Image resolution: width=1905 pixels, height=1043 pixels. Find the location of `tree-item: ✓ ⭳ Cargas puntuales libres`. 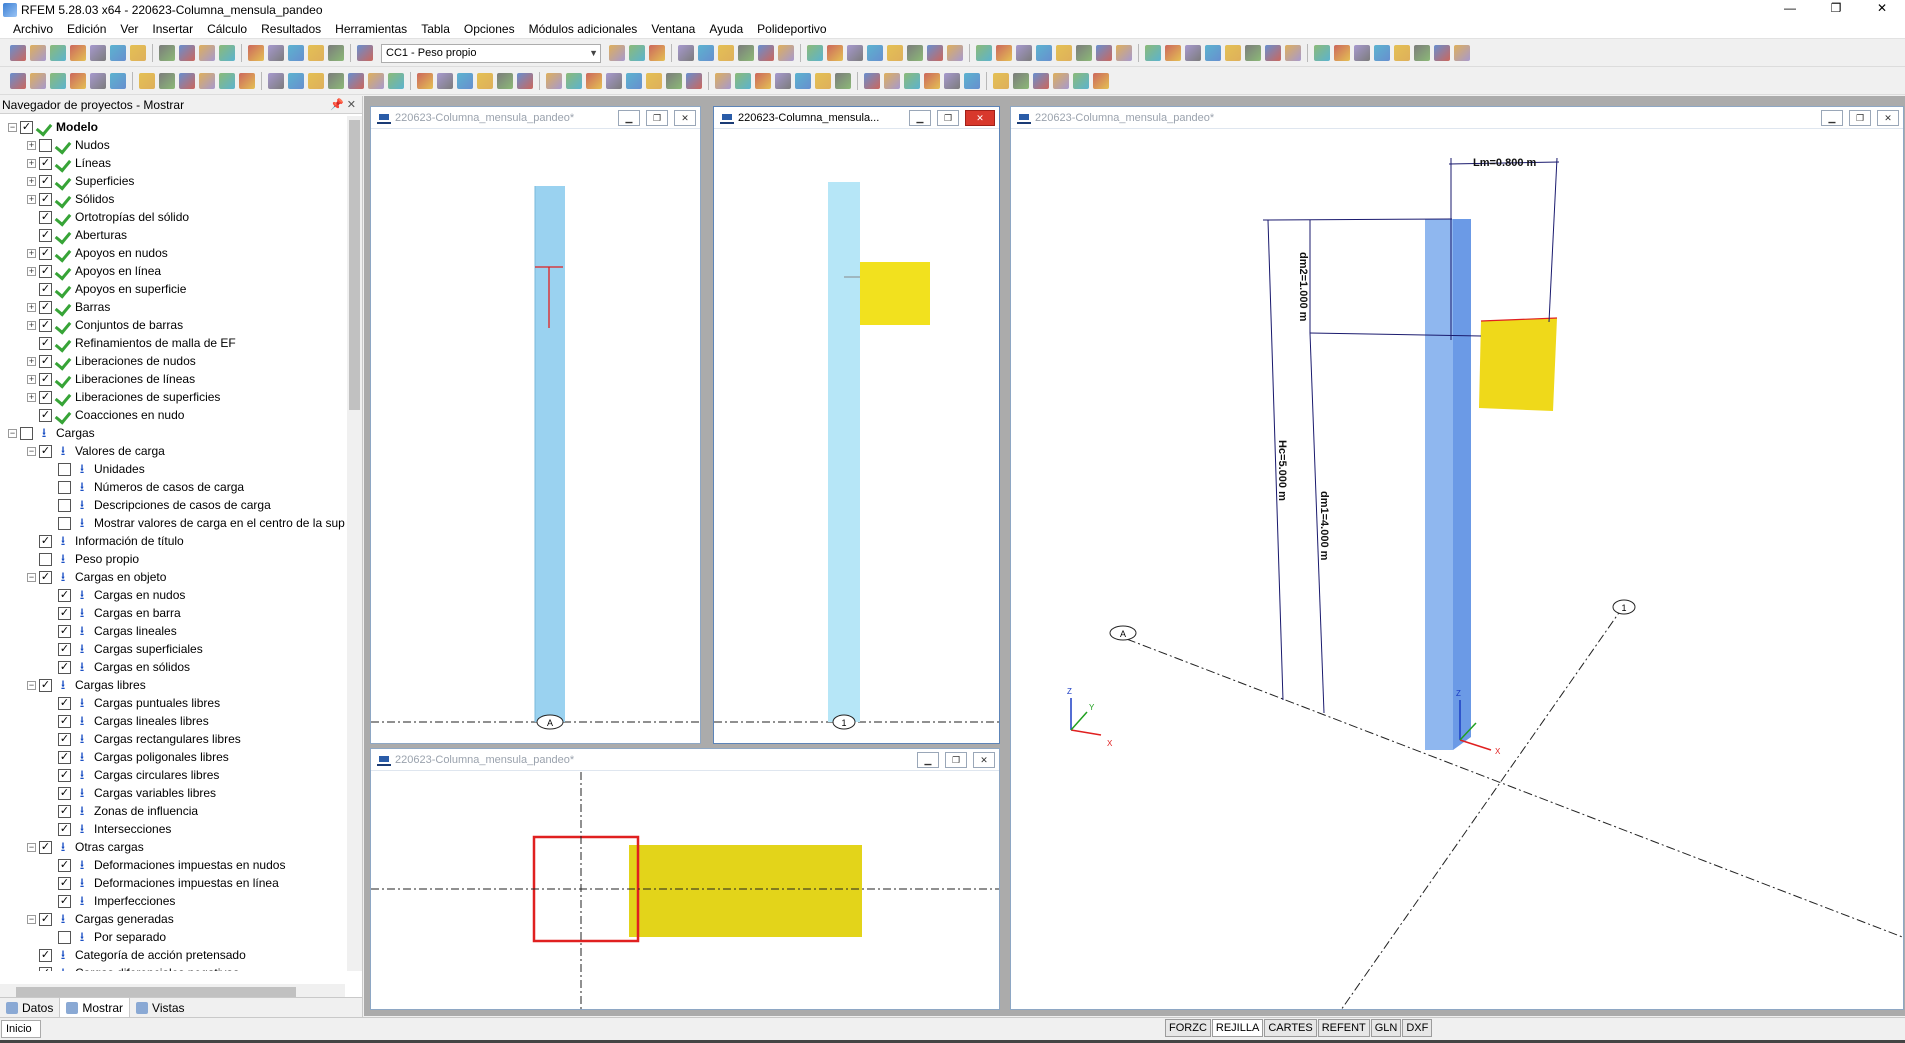

tree-item: ✓ ⭳ Cargas puntuales libres is located at coordinates (133, 703).